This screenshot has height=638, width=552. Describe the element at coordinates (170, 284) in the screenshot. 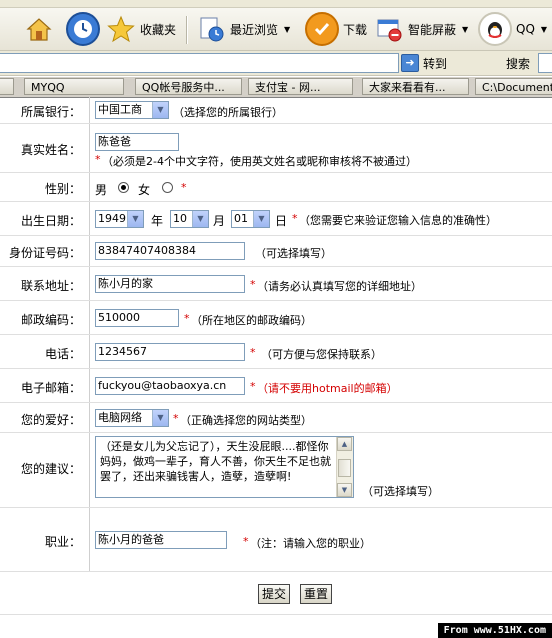

I see `address-input: 陈小月的家` at that location.